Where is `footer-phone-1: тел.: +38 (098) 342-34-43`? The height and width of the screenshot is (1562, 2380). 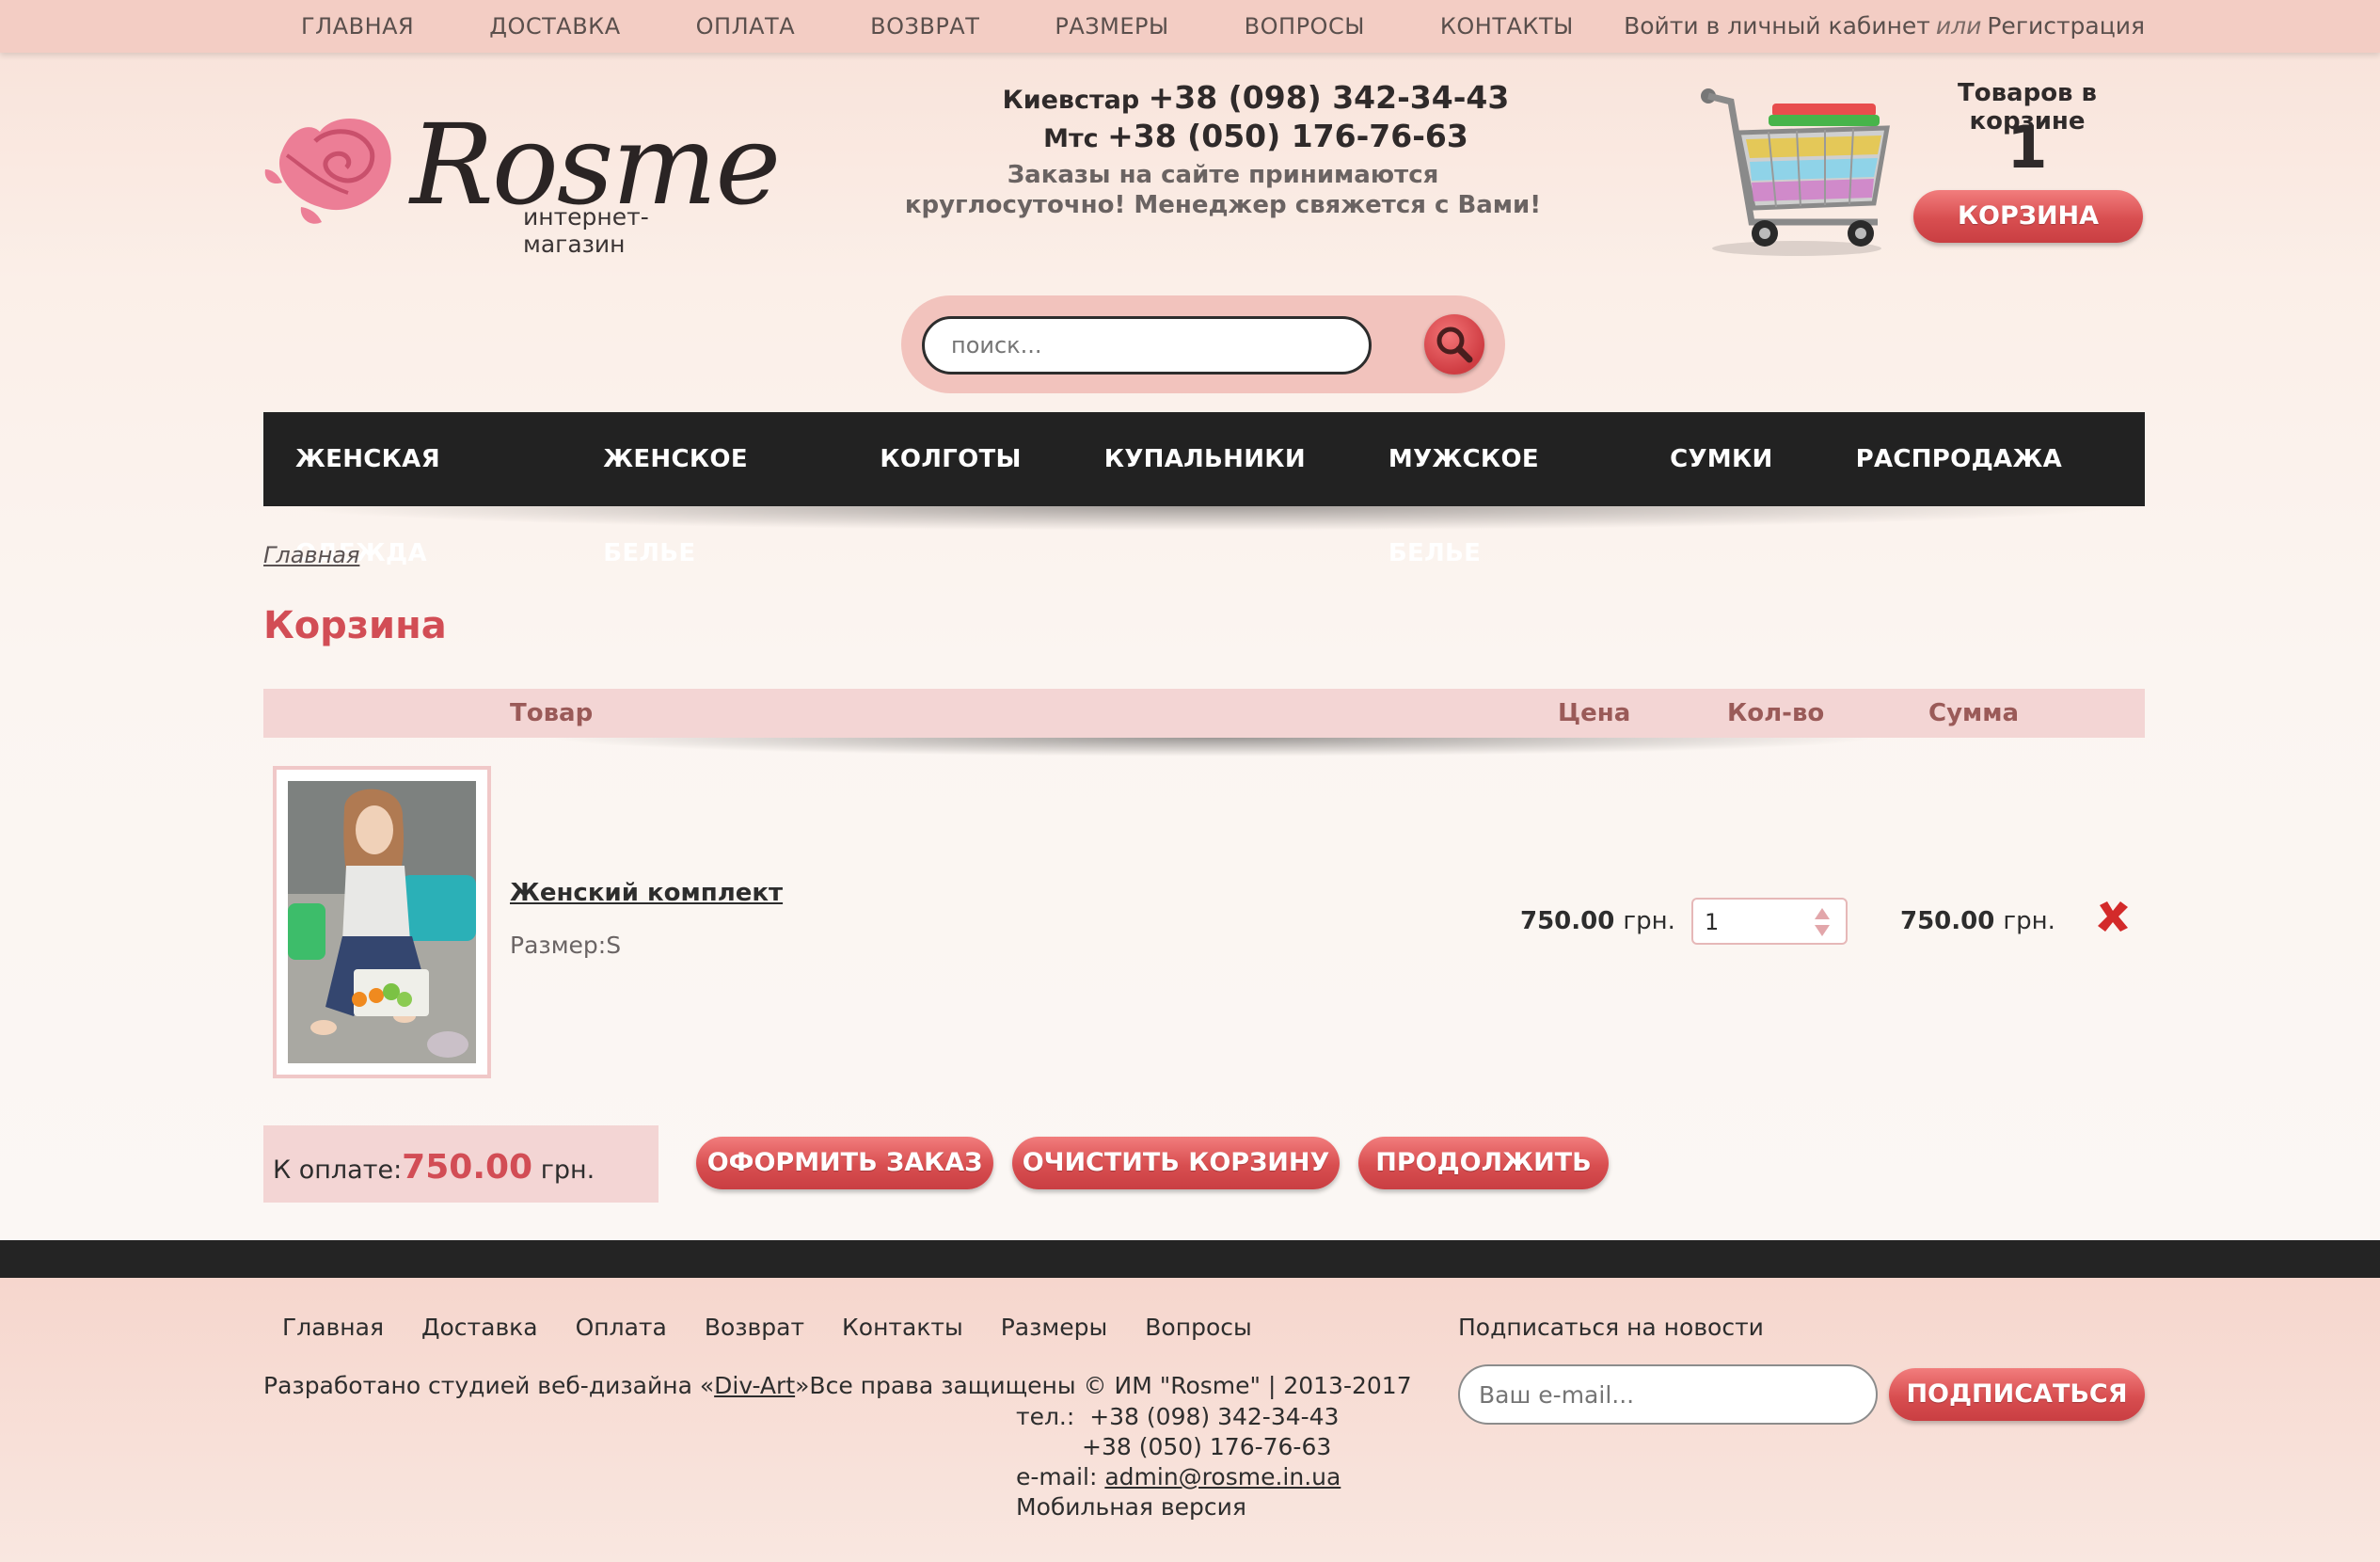 footer-phone-1: тел.: +38 (098) 342-34-43 is located at coordinates (1178, 1417).